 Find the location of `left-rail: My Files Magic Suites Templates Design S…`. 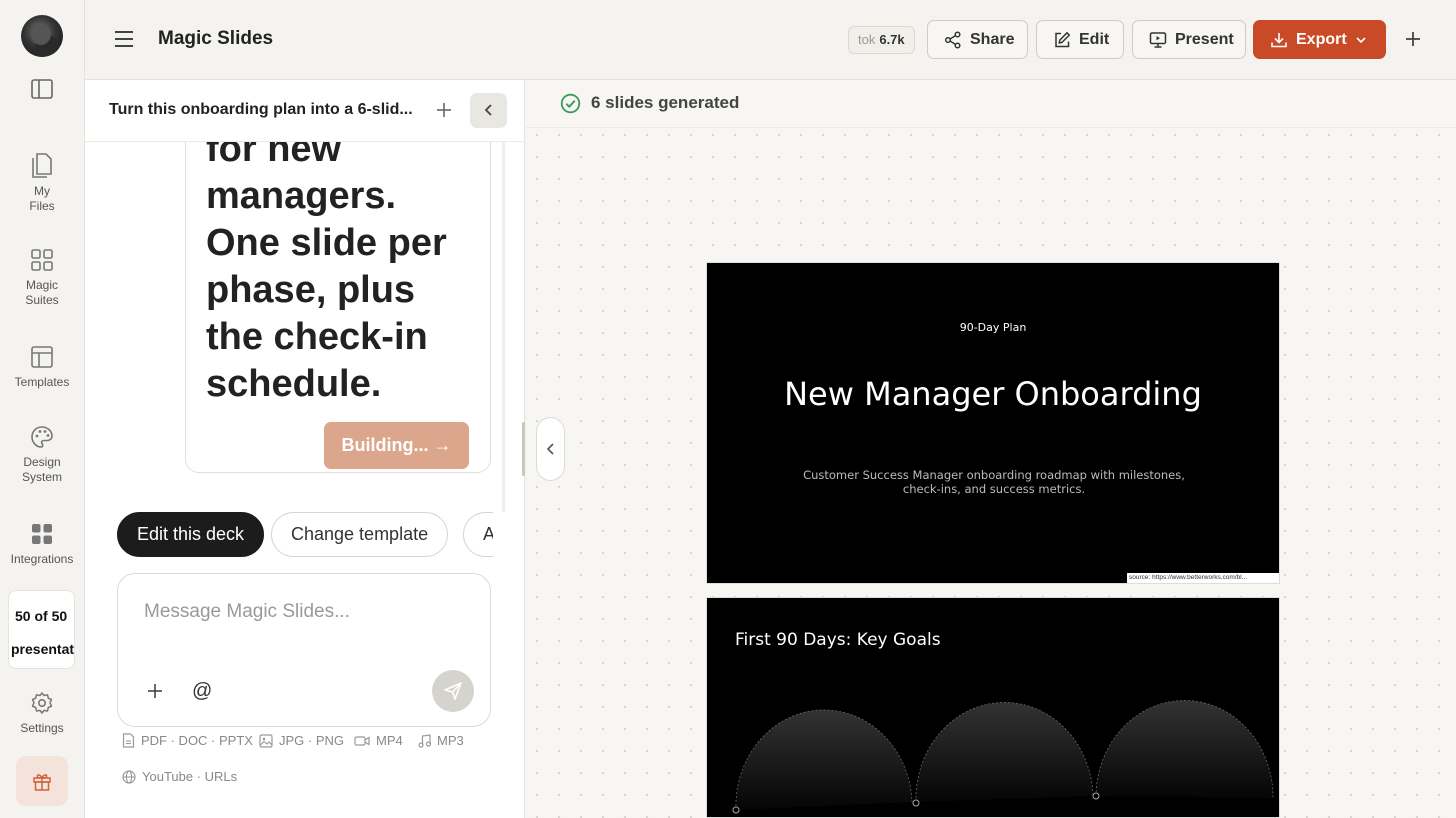

left-rail: My Files Magic Suites Templates Design S… is located at coordinates (42, 409).